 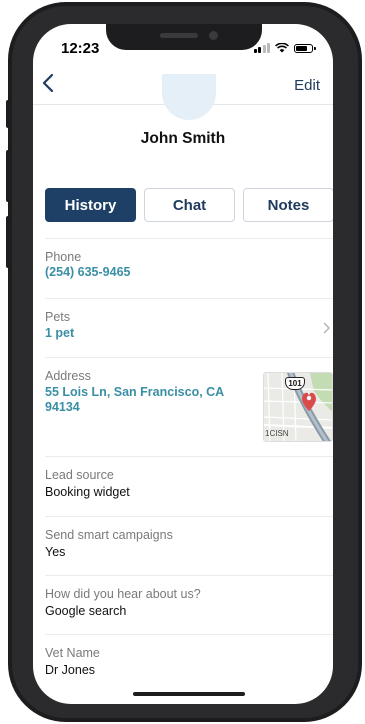 I want to click on hear-about-row: How did you hear about us? Google search, so click(x=189, y=604).